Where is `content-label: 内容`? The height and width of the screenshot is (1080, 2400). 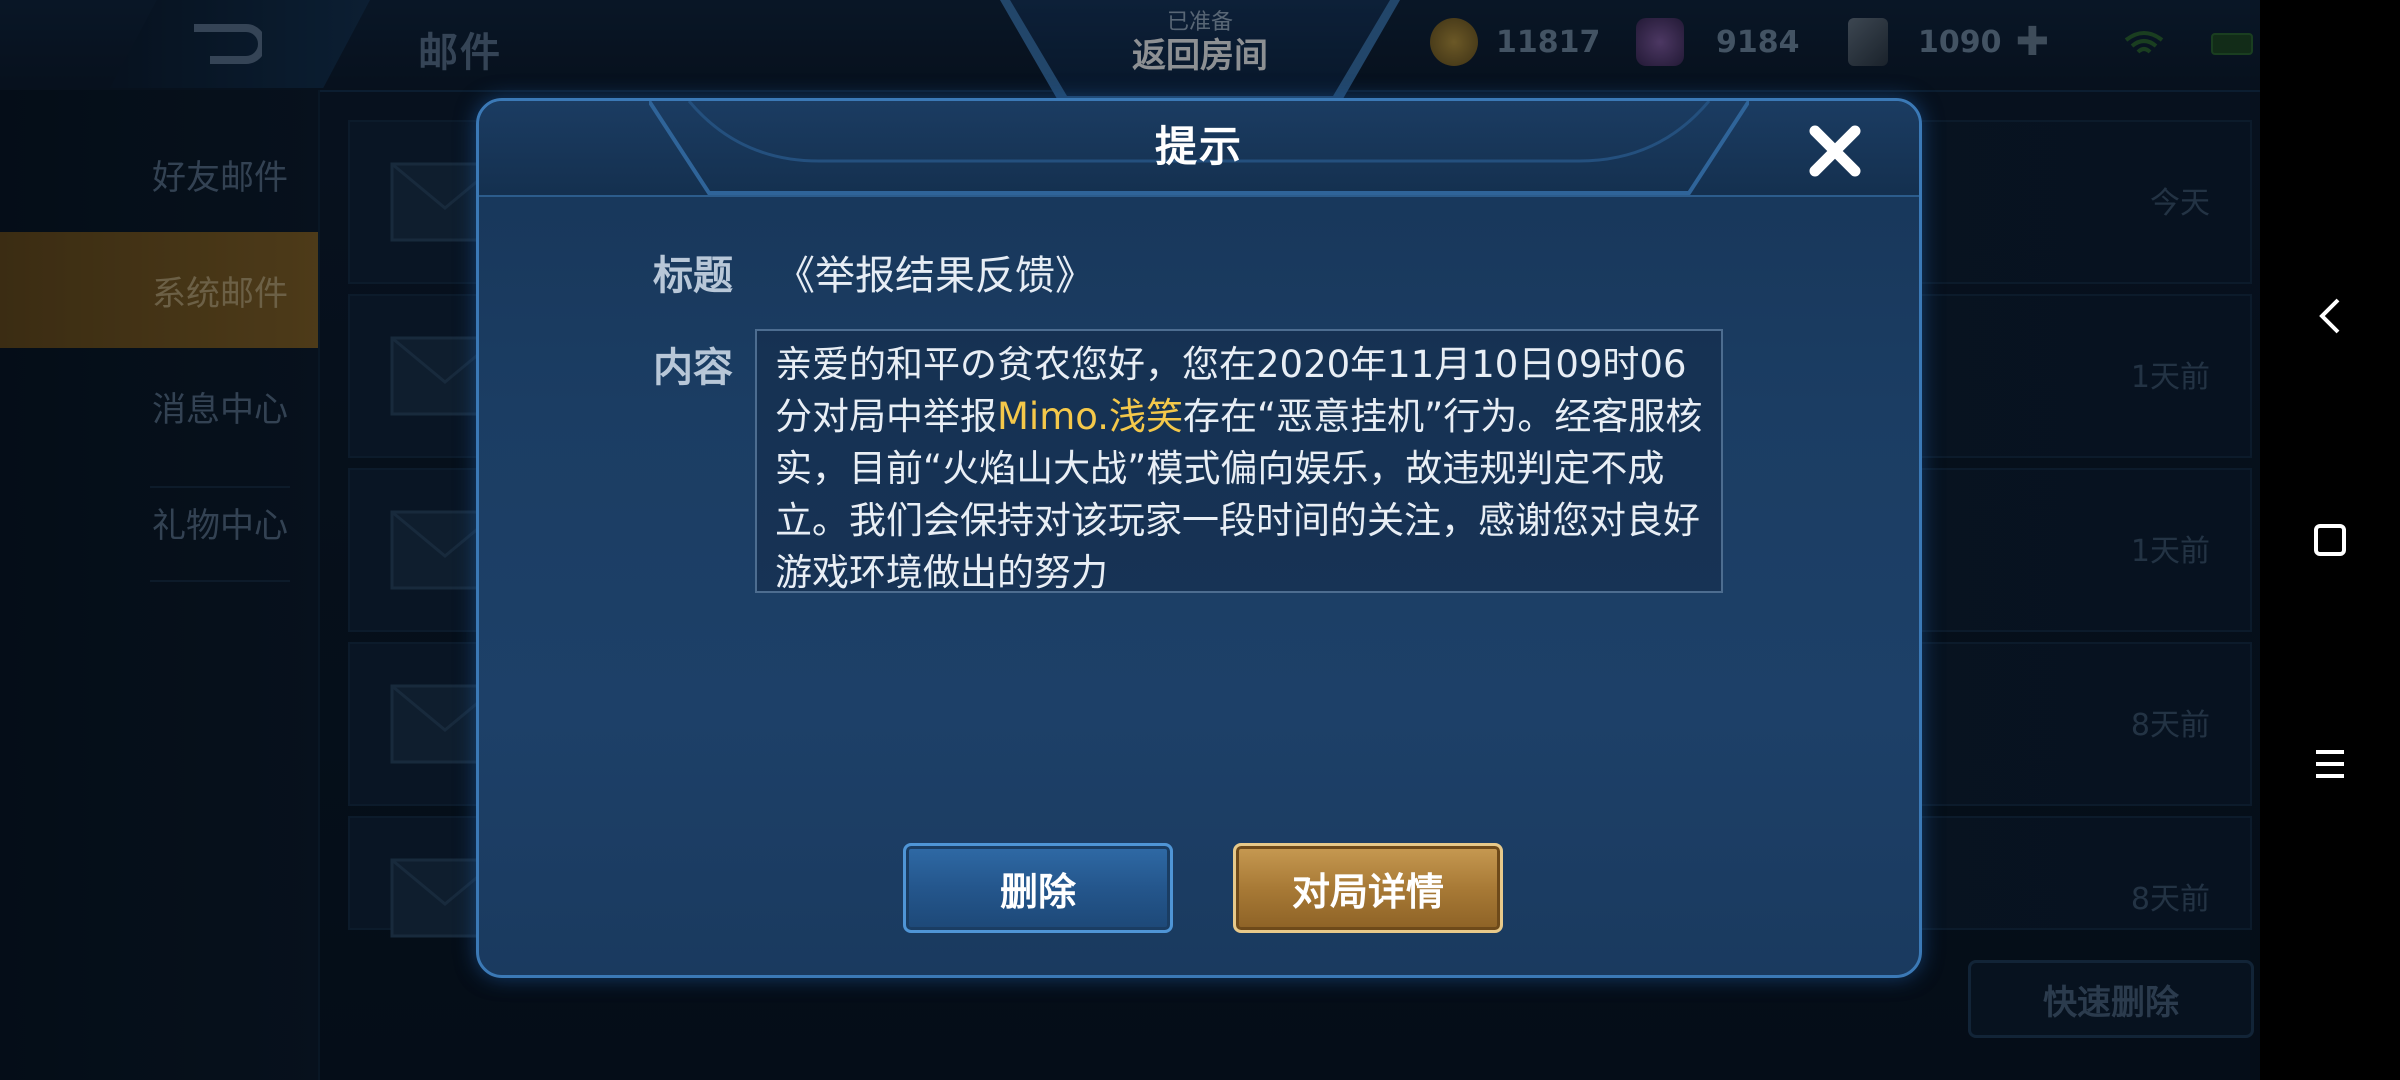 content-label: 内容 is located at coordinates (693, 368).